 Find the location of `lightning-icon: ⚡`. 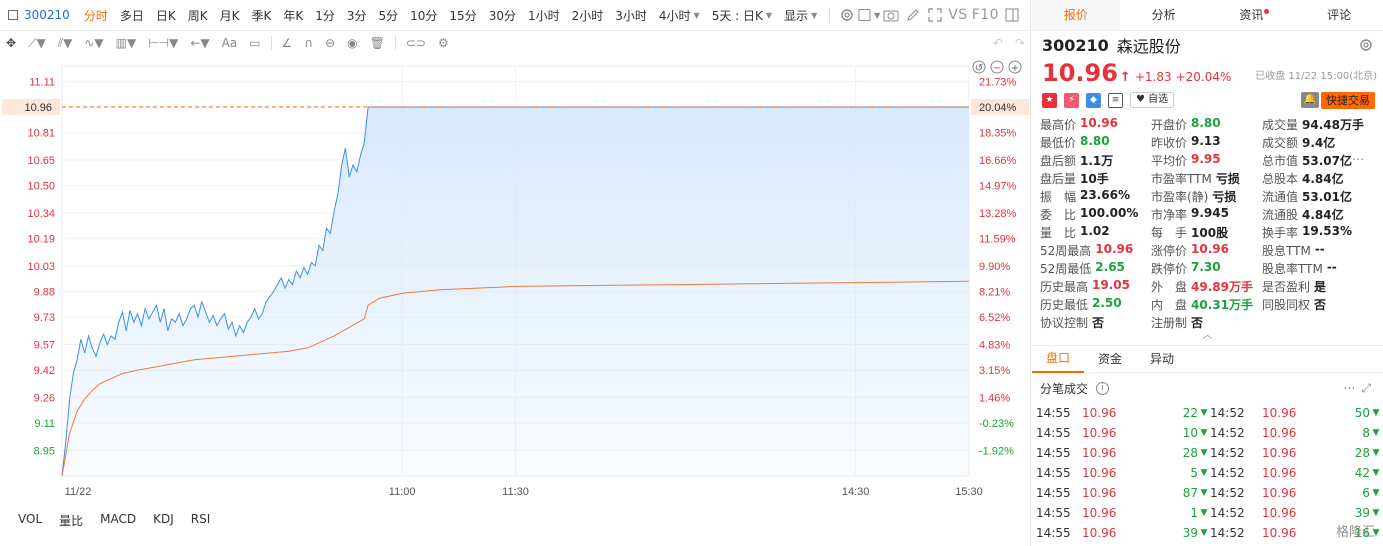

lightning-icon: ⚡ is located at coordinates (1071, 100).